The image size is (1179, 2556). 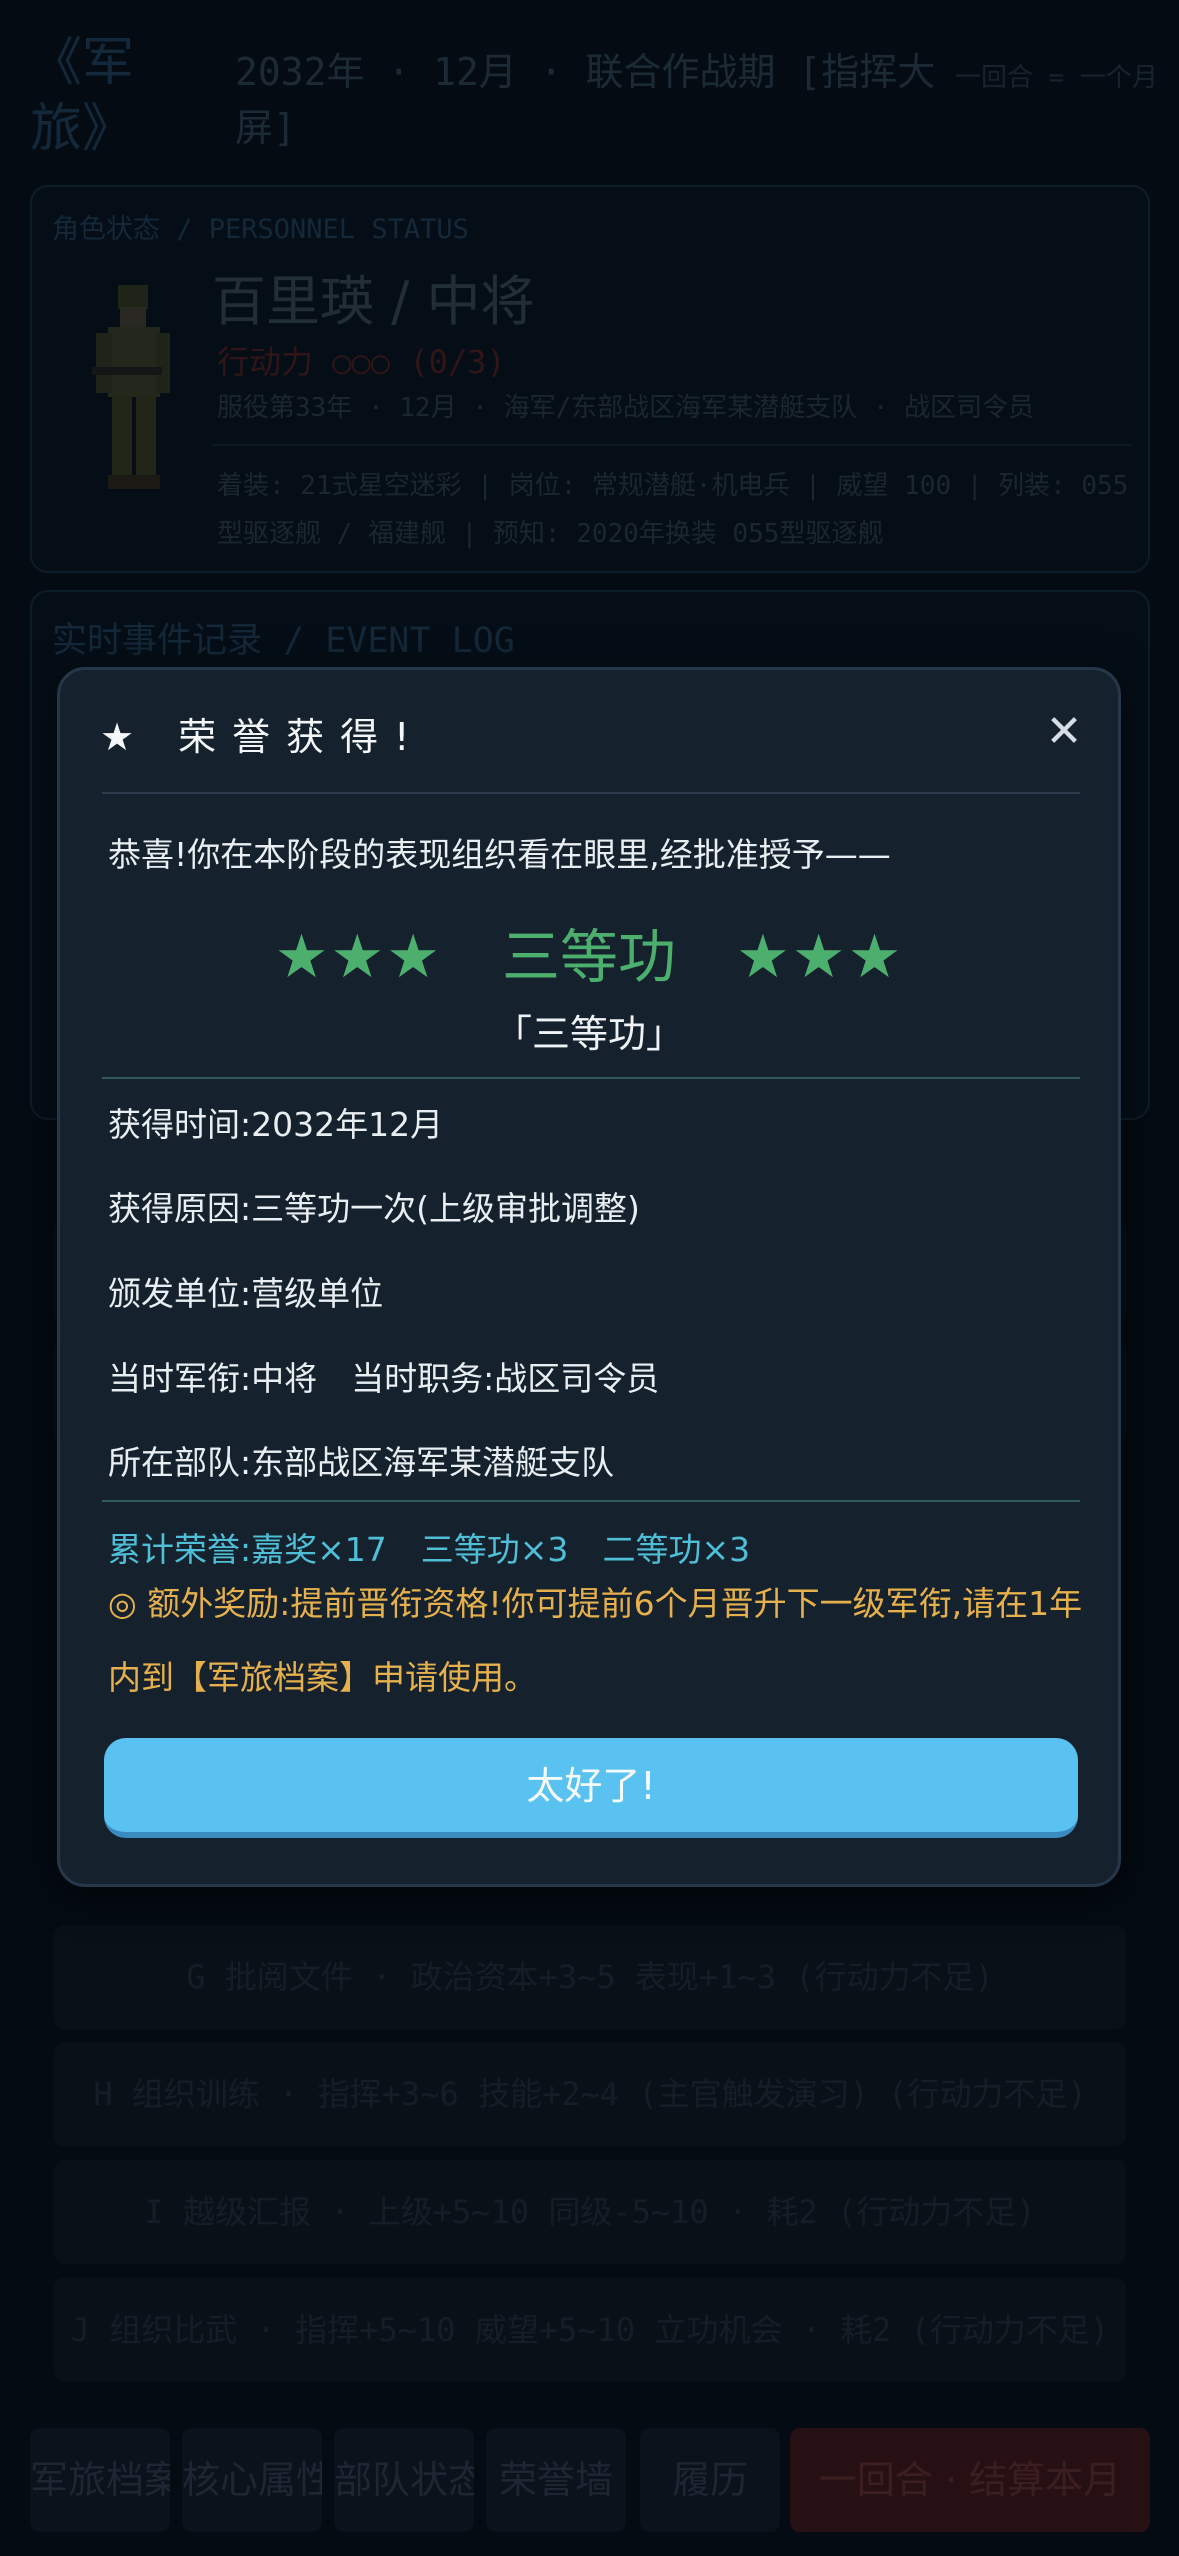 What do you see at coordinates (180, 1208) in the screenshot?
I see `award-reason-label: 获得原因:` at bounding box center [180, 1208].